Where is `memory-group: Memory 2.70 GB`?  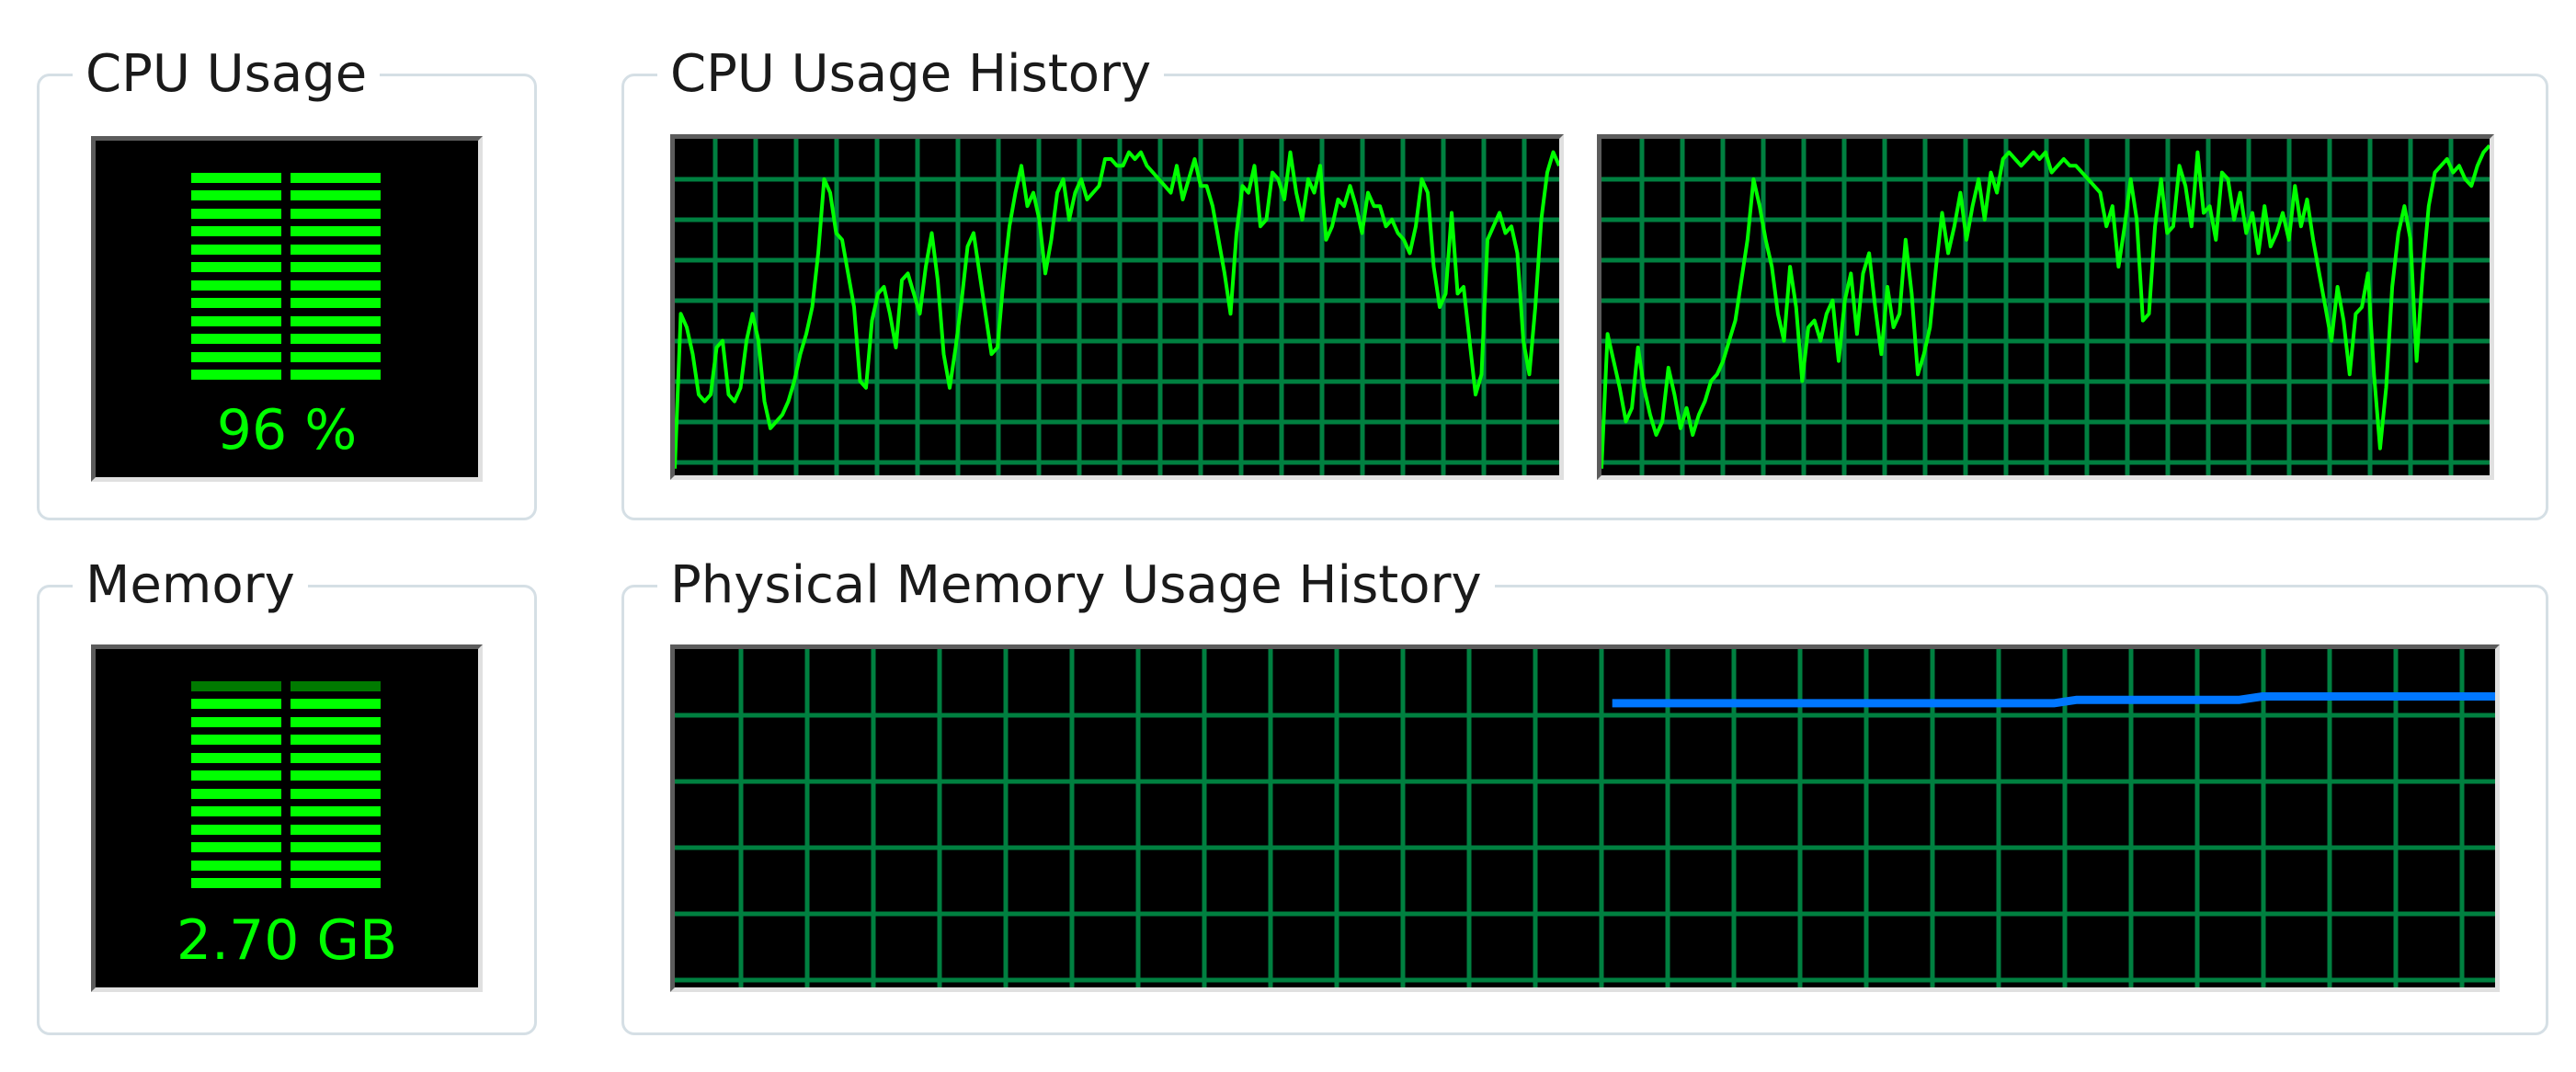 memory-group: Memory 2.70 GB is located at coordinates (287, 795).